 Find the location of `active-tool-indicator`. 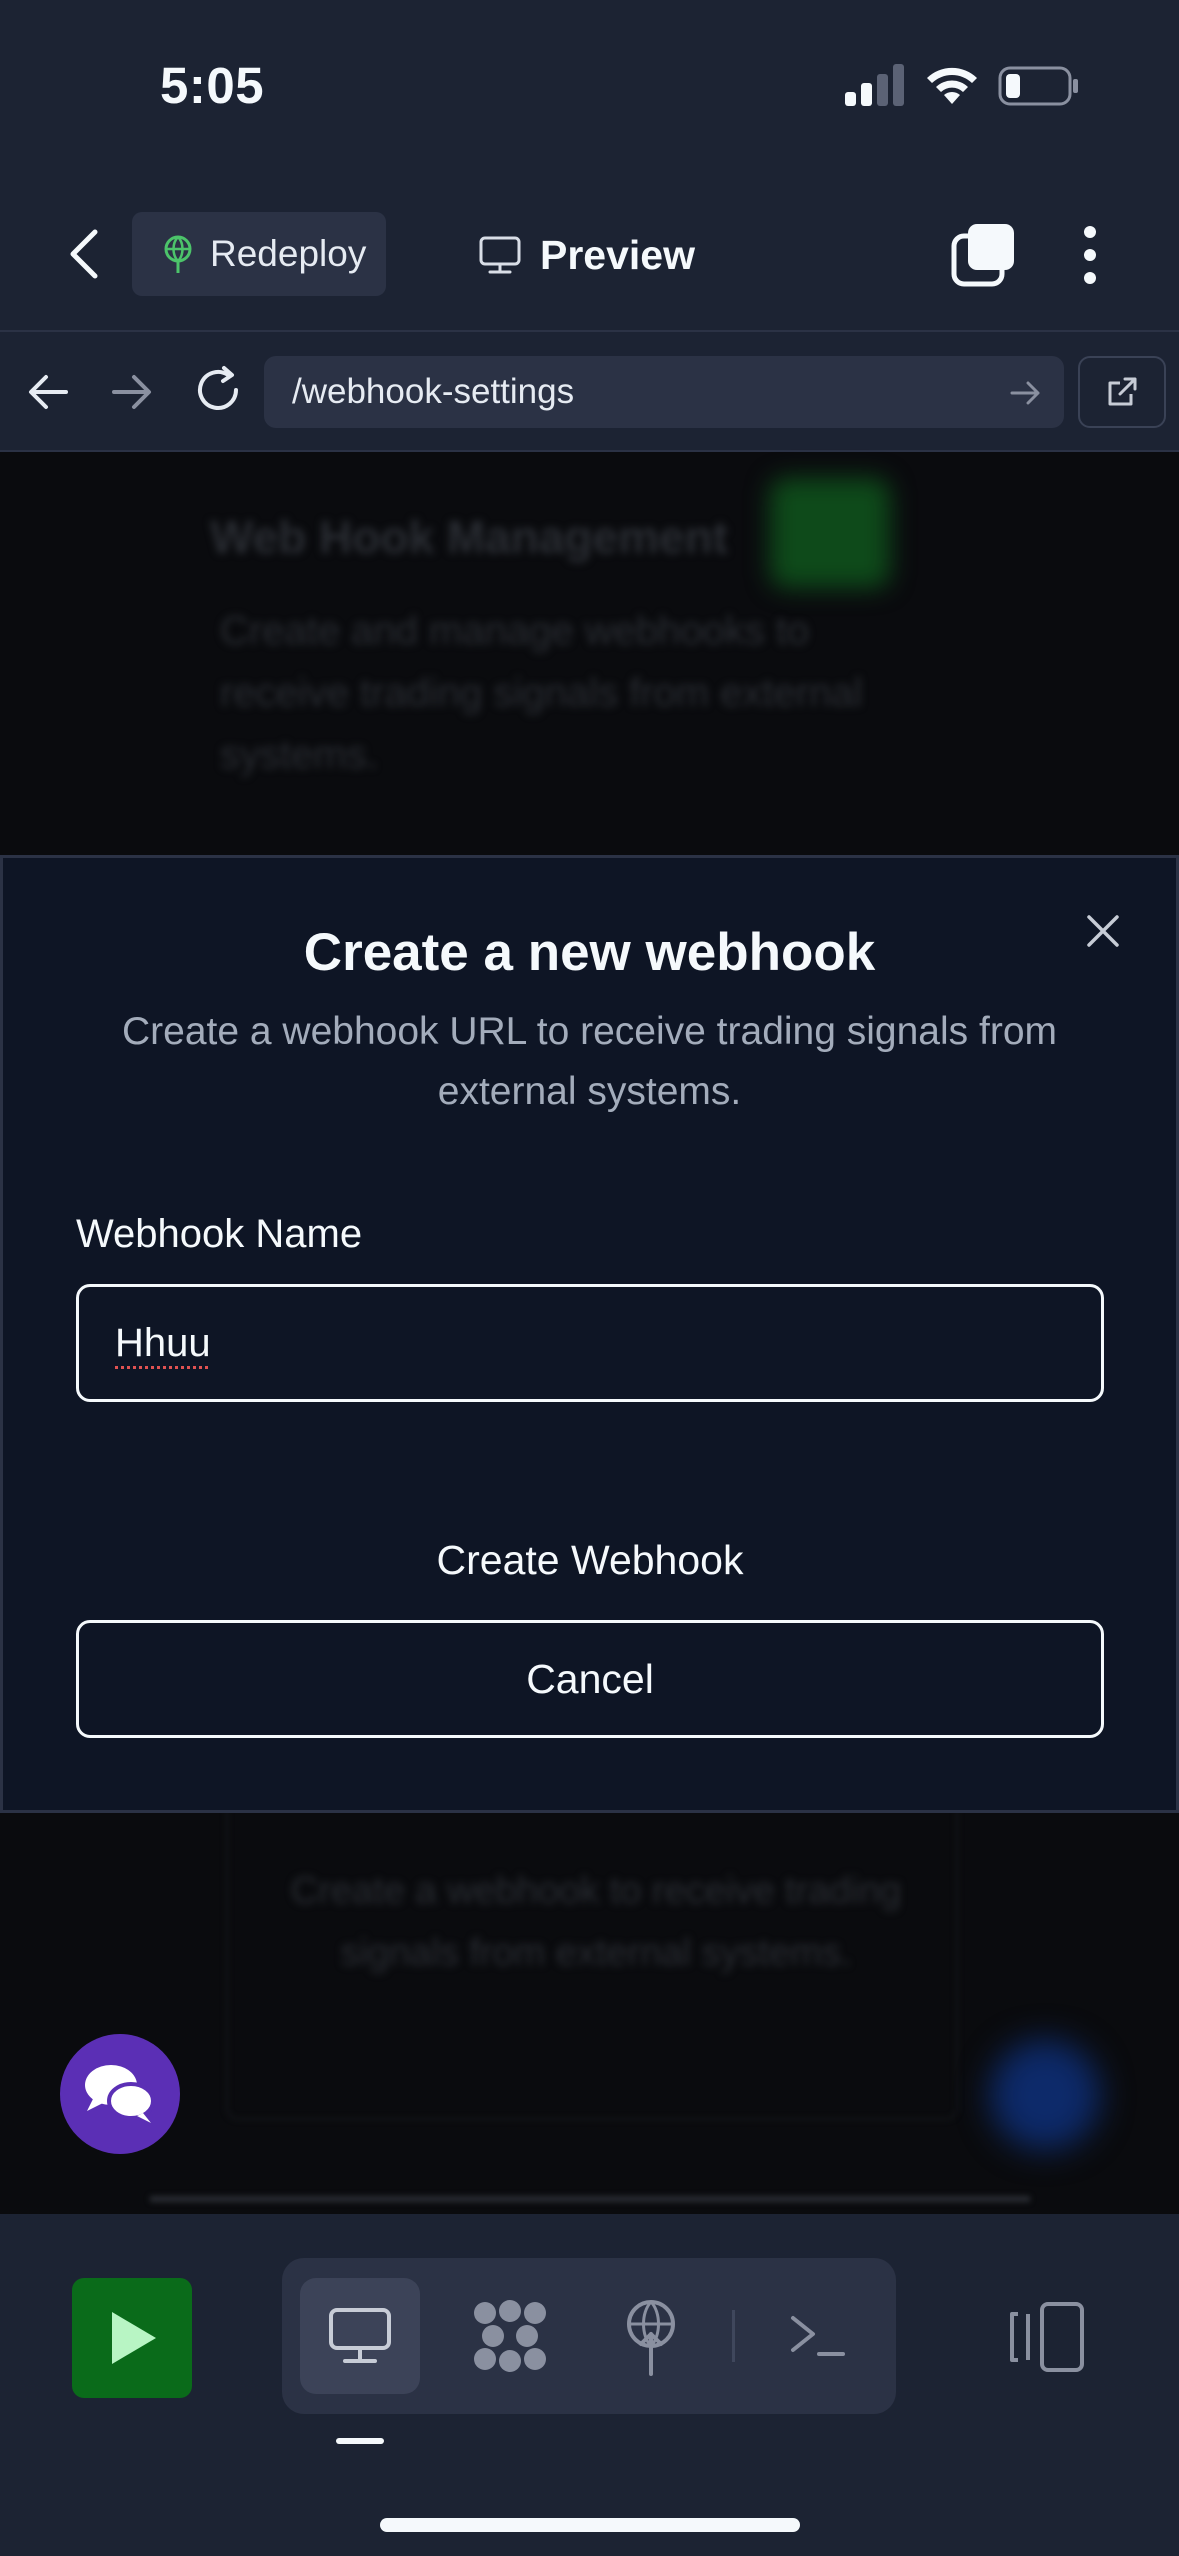

active-tool-indicator is located at coordinates (360, 2441).